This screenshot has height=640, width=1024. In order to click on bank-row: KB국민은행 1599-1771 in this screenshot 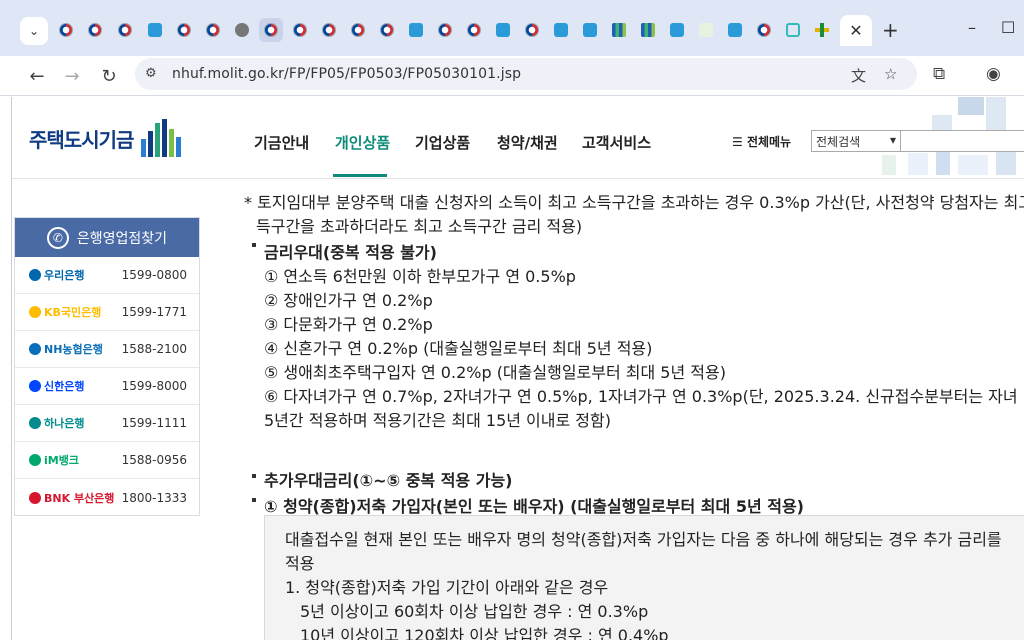, I will do `click(107, 312)`.